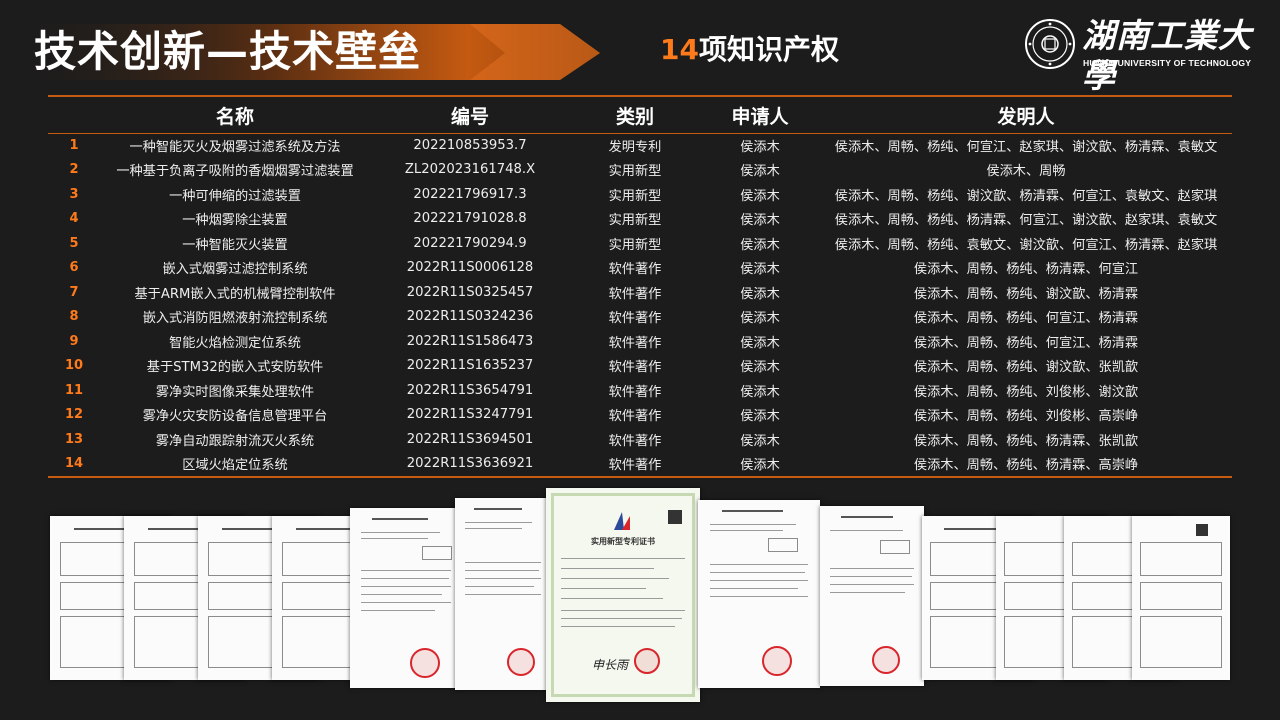  Describe the element at coordinates (235, 221) in the screenshot. I see `patent-name: 一种烟雾除尘装置` at that location.